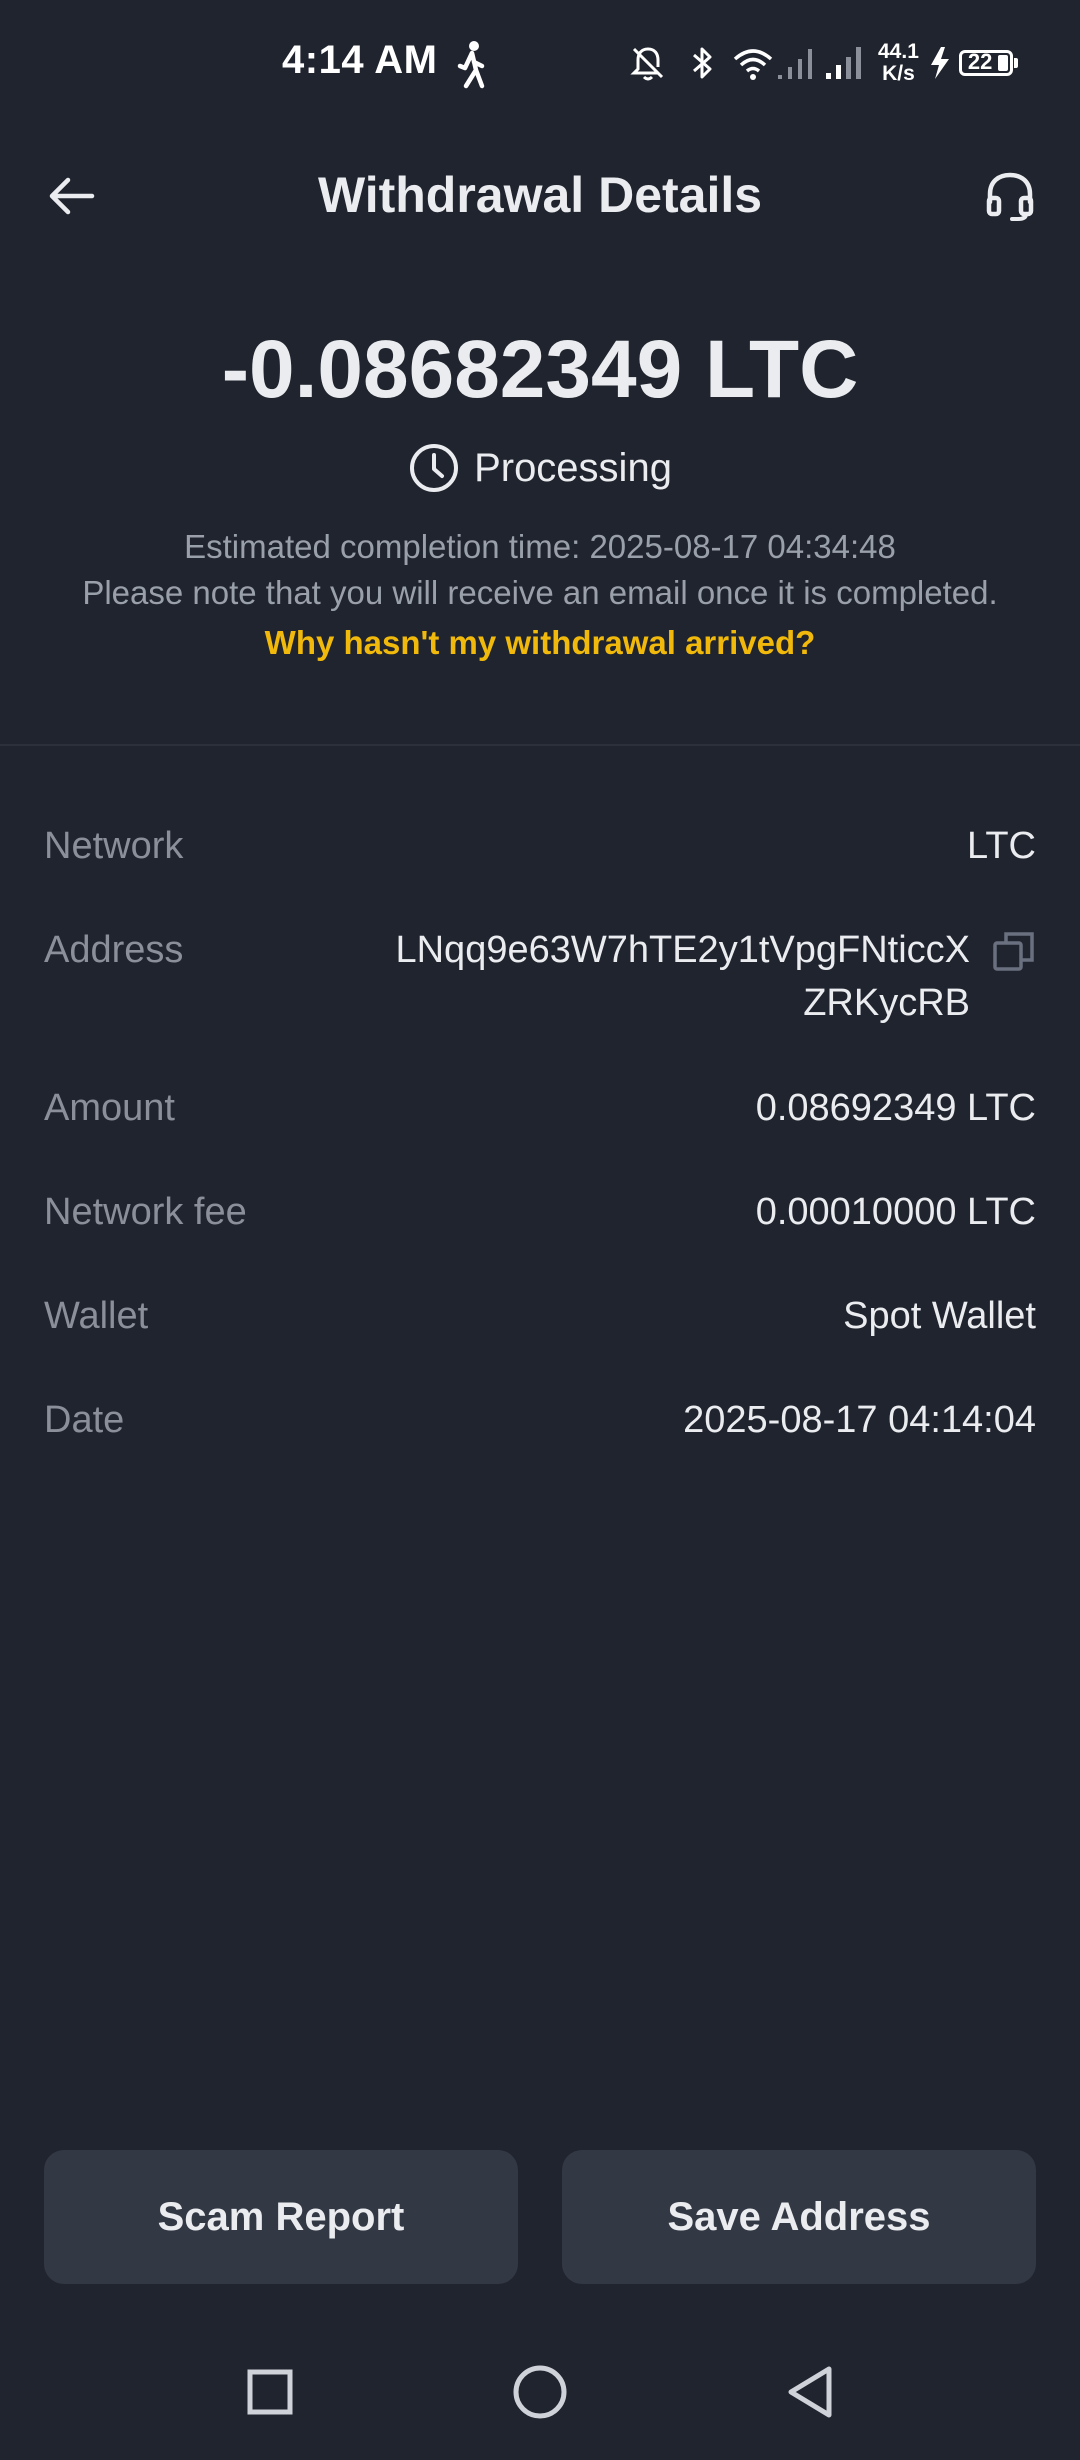  I want to click on status-row: Processing, so click(540, 468).